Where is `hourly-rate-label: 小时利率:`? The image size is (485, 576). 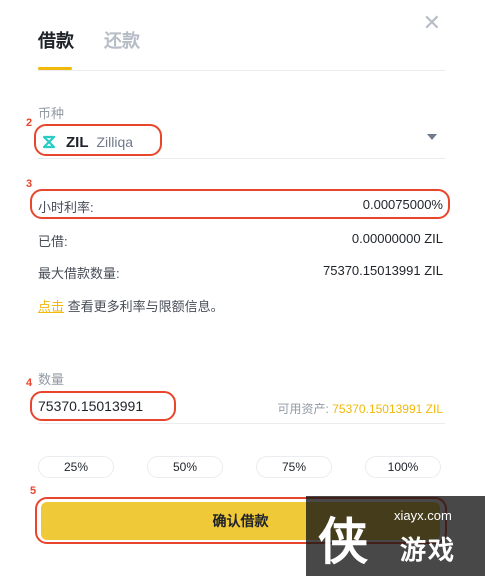
hourly-rate-label: 小时利率: is located at coordinates (66, 207).